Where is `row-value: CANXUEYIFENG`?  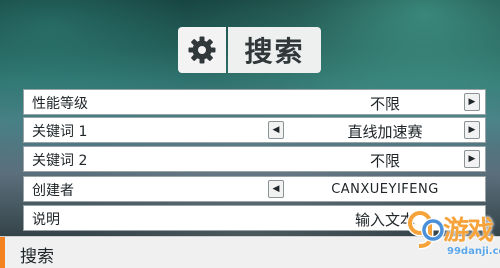 row-value: CANXUEYIFENG is located at coordinates (385, 189).